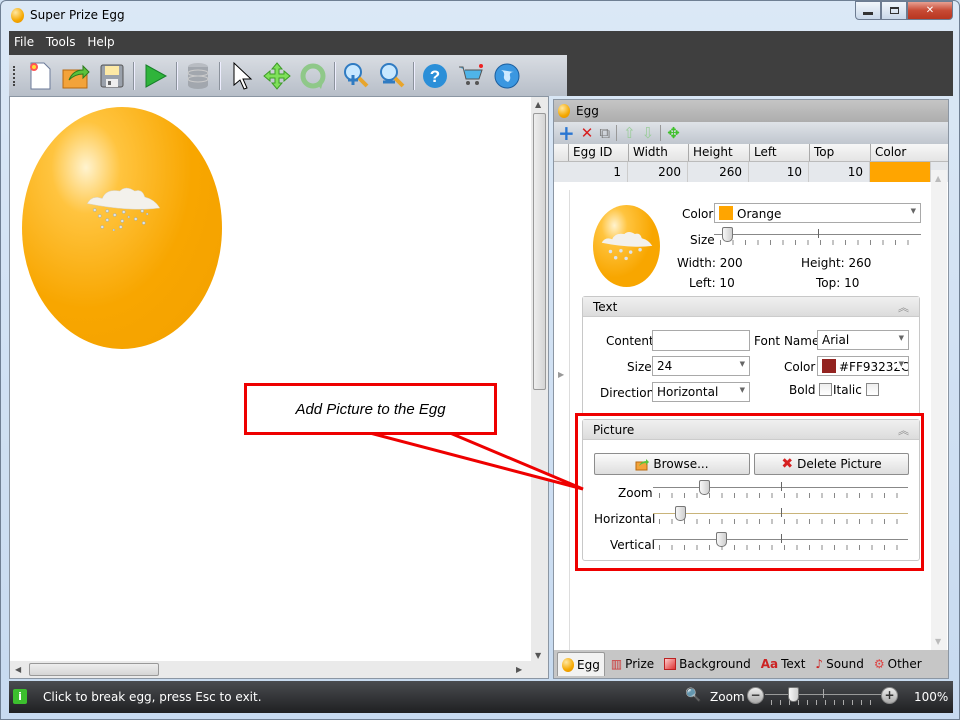 This screenshot has height=720, width=960. I want to click on callout-pointer, so click(476, 461).